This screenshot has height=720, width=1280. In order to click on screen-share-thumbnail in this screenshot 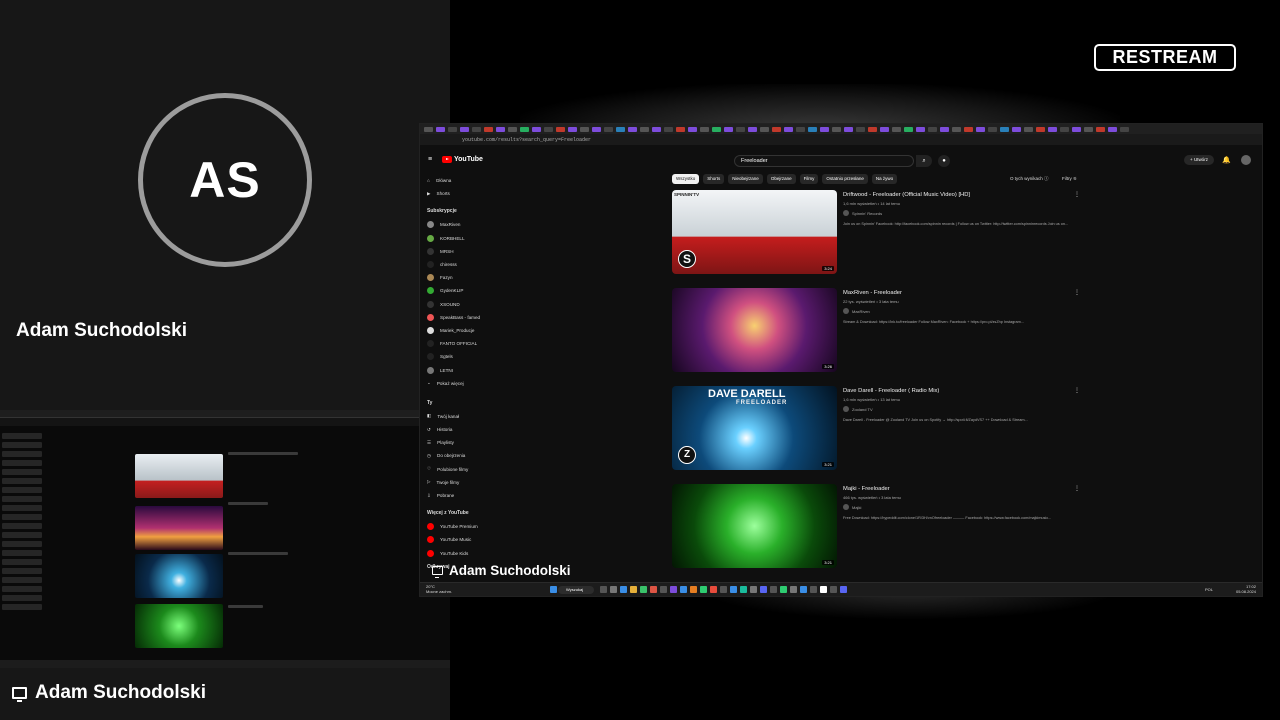, I will do `click(225, 539)`.